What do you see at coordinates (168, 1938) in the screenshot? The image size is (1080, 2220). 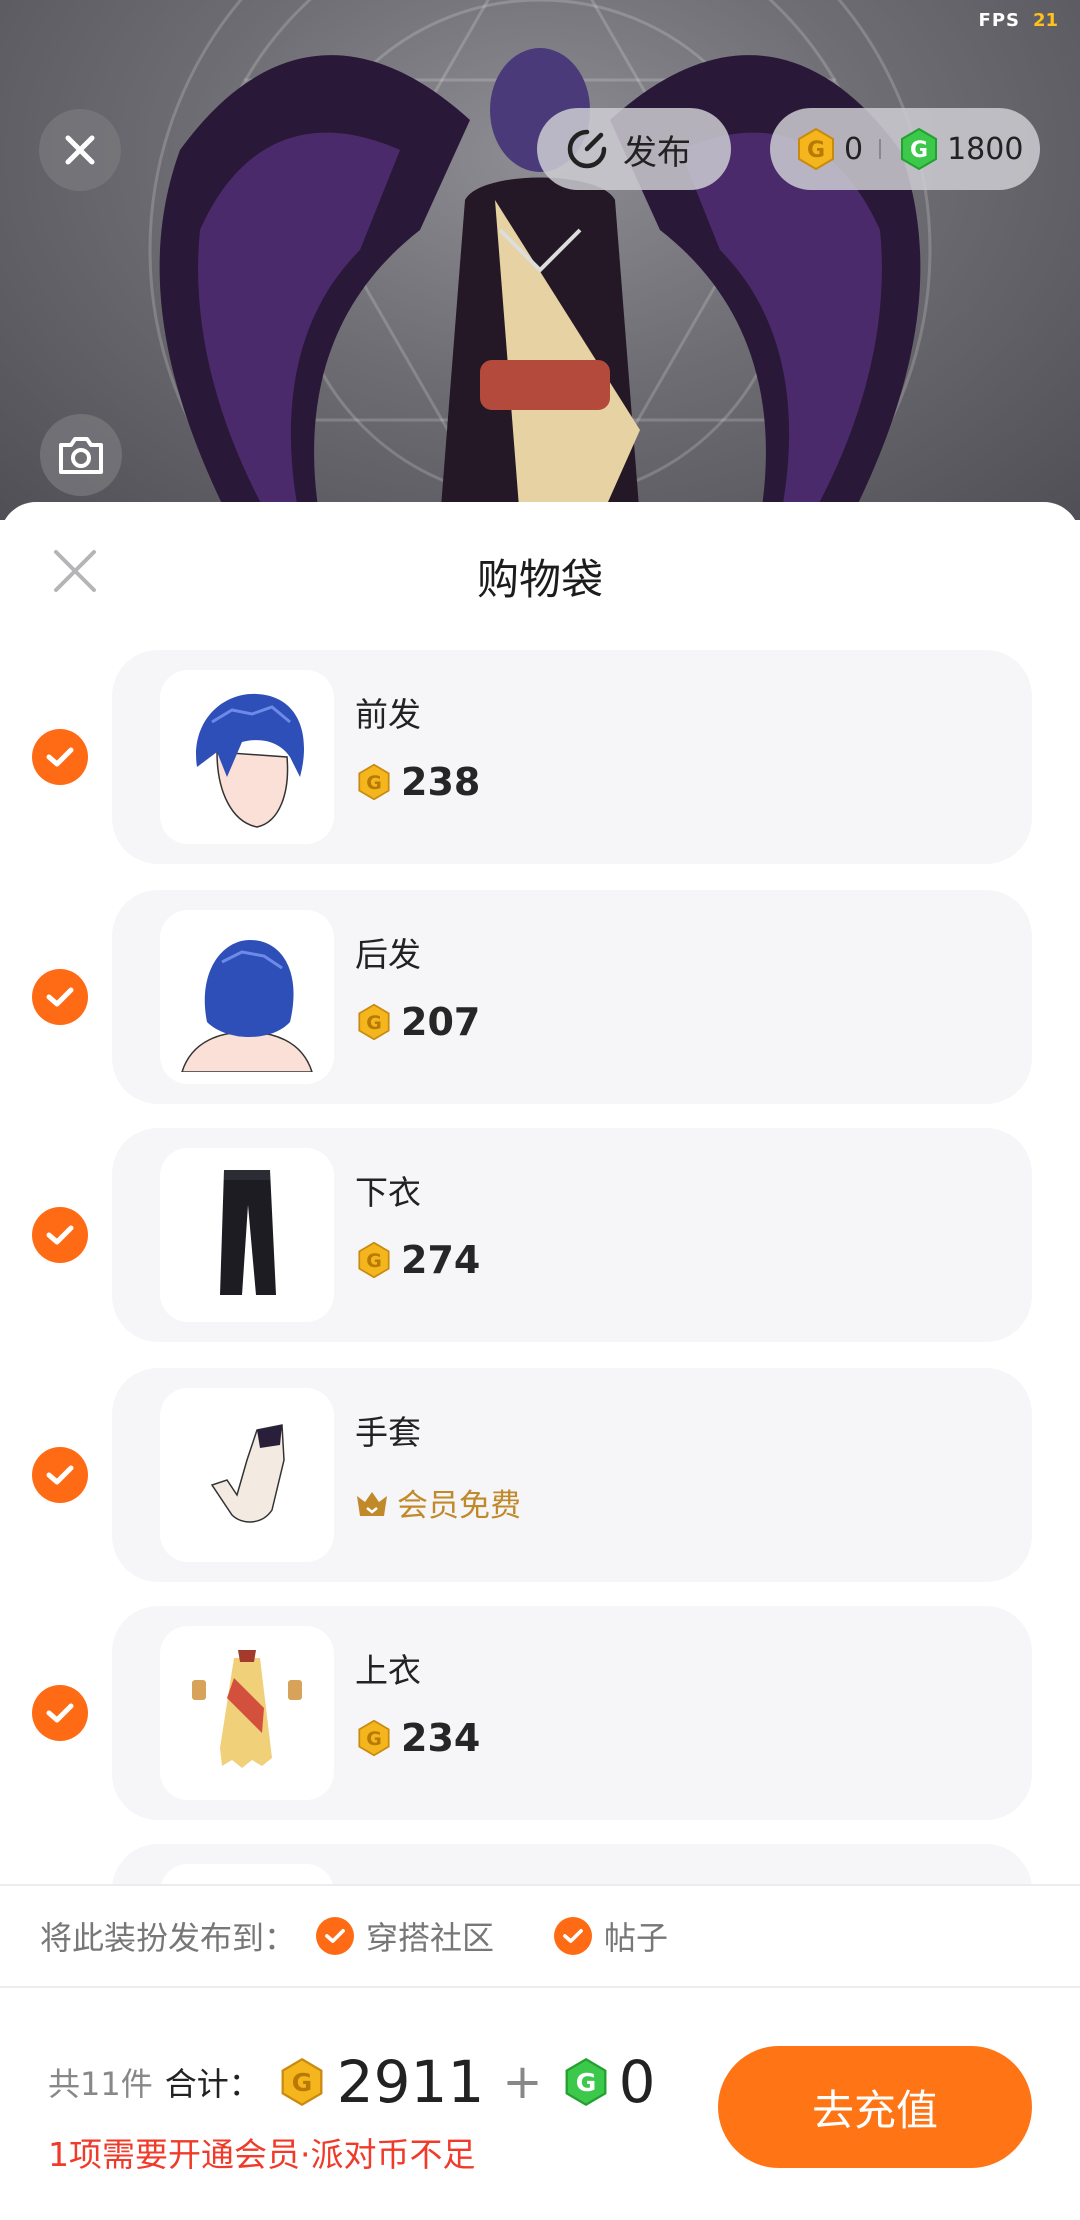 I see `publish-to-label: 将此装扮发布到：` at bounding box center [168, 1938].